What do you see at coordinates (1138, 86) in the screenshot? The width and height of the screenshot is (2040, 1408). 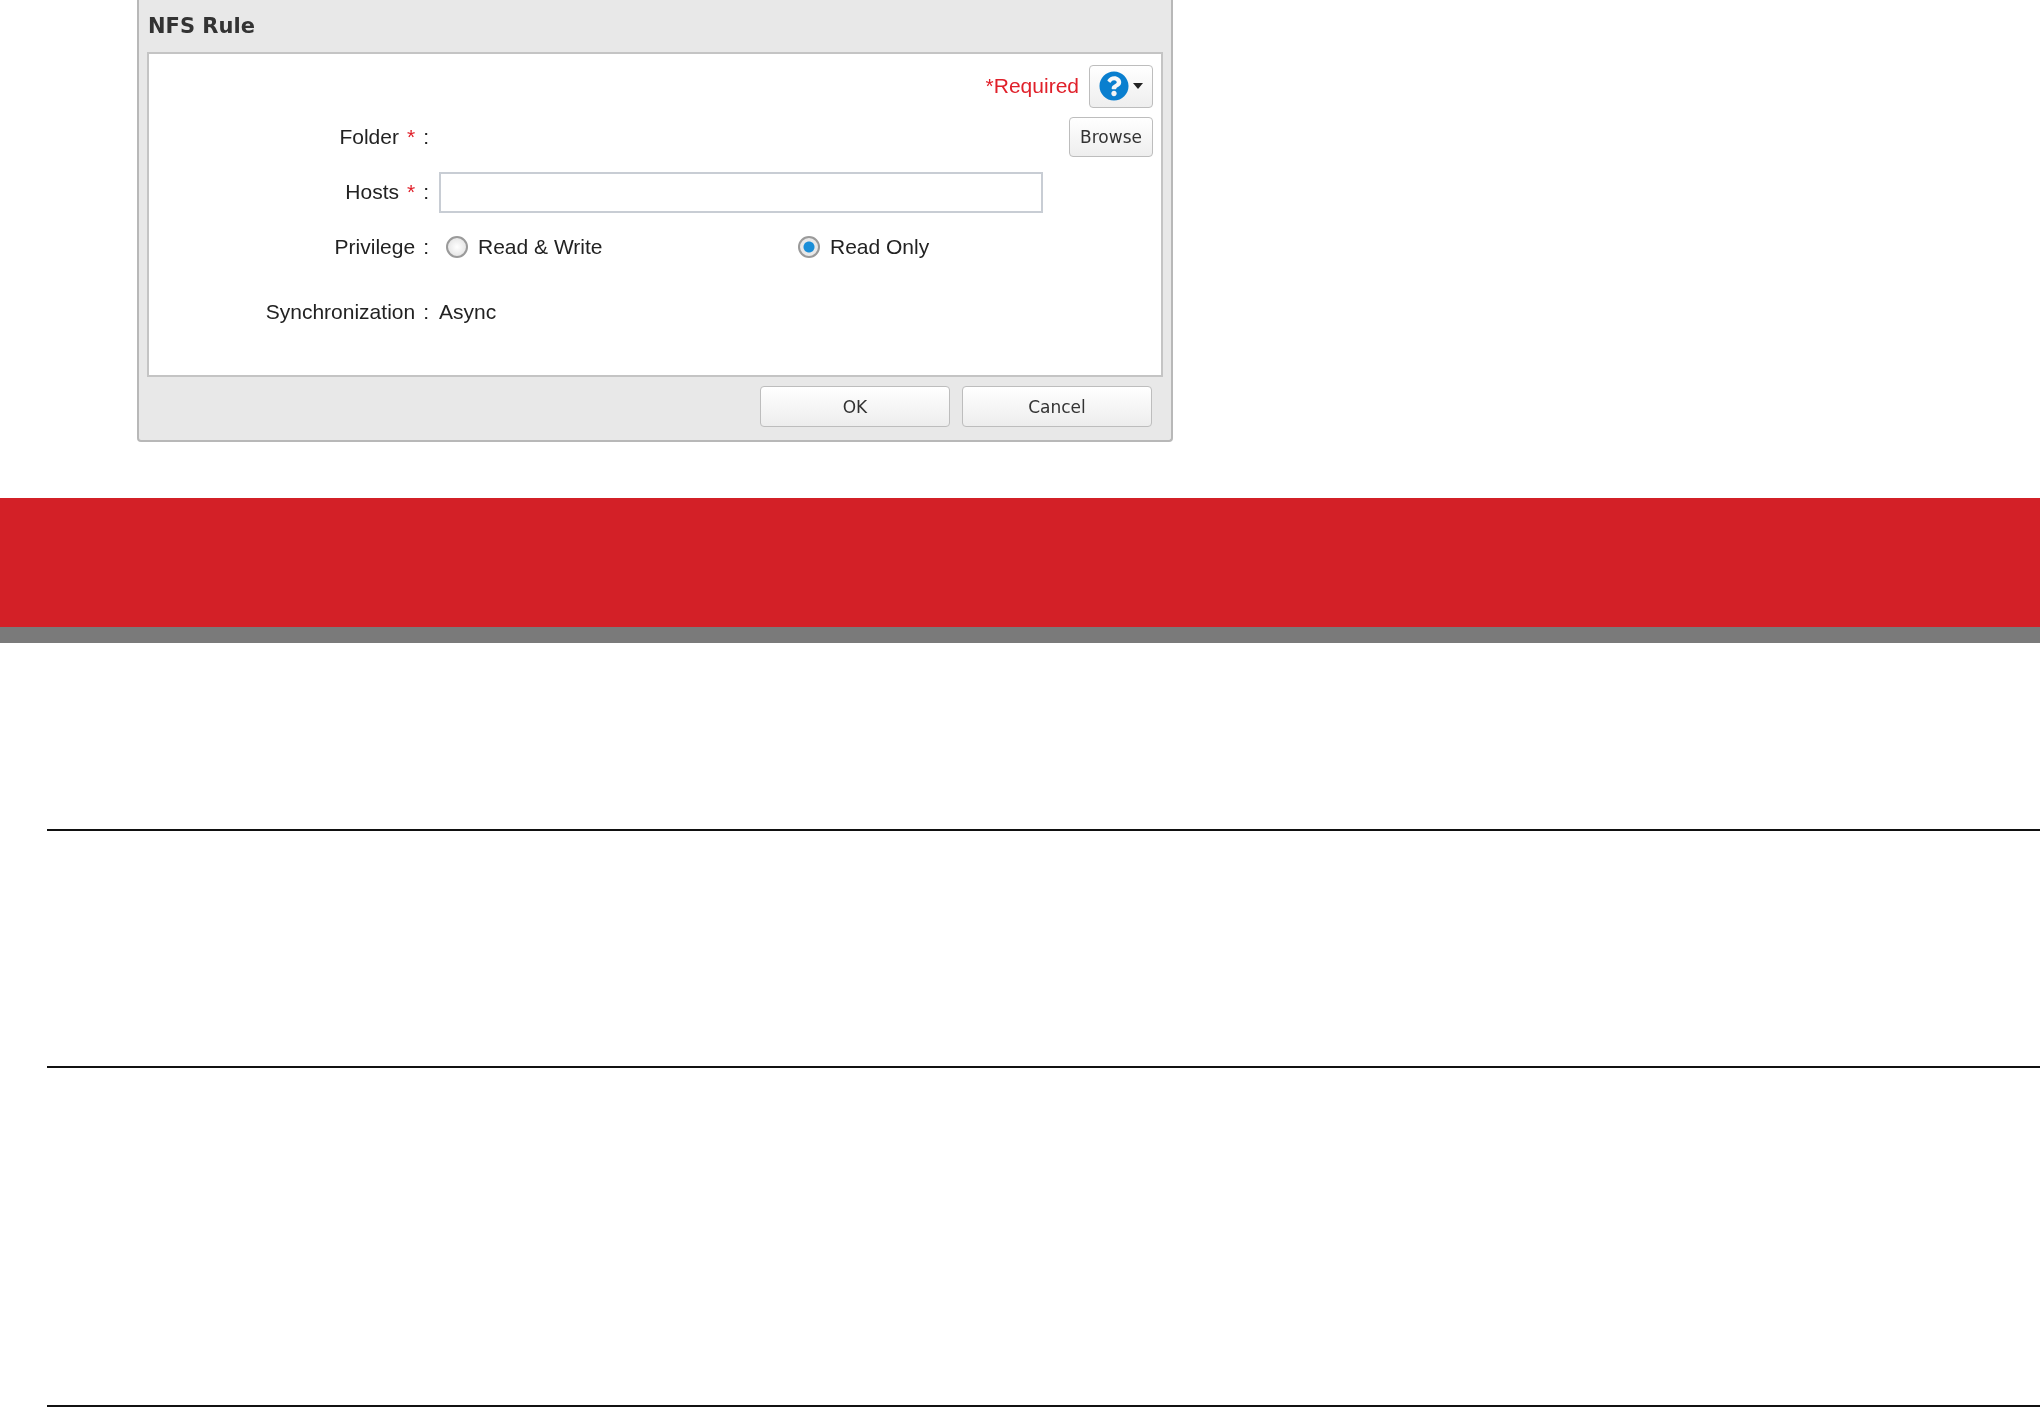 I see `caret-icon` at bounding box center [1138, 86].